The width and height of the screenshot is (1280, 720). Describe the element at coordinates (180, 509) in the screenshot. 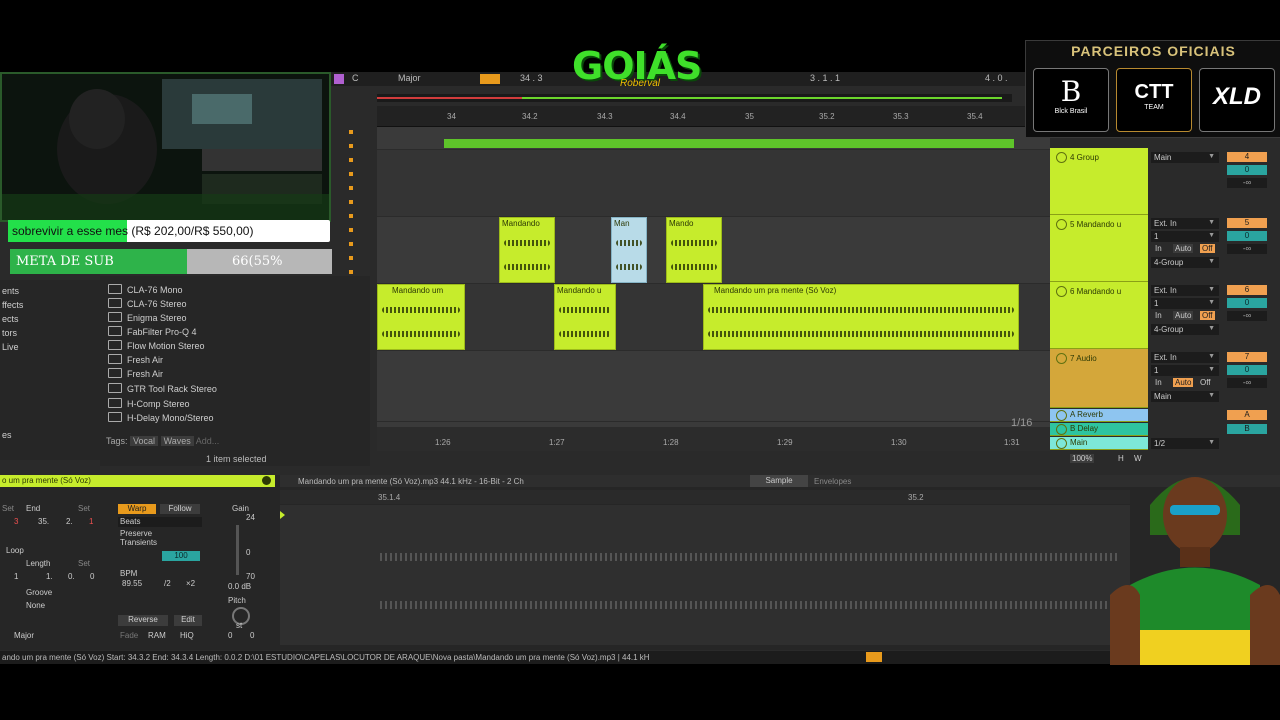

I see `follow-button: Follow` at that location.